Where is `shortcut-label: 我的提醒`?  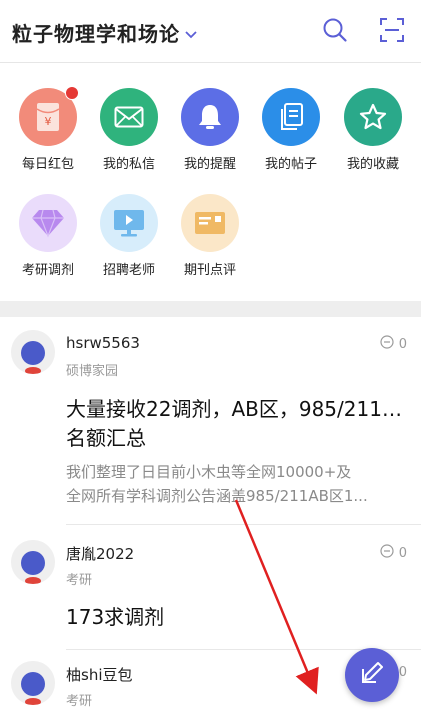
shortcut-label: 我的提醒 is located at coordinates (209, 164).